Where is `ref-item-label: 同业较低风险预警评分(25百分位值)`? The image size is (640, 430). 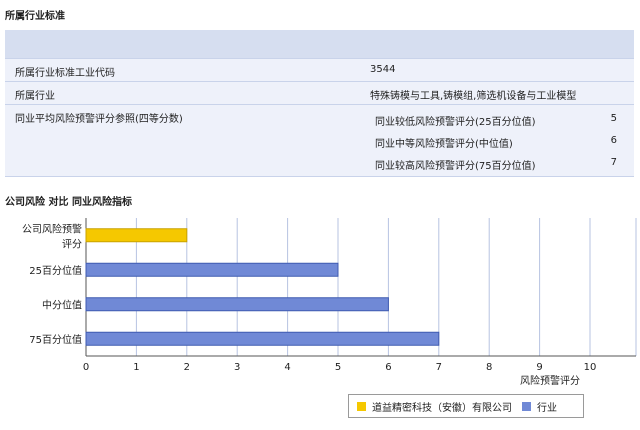
ref-item-label: 同业较低风险预警评分(25百分位值) is located at coordinates (455, 122).